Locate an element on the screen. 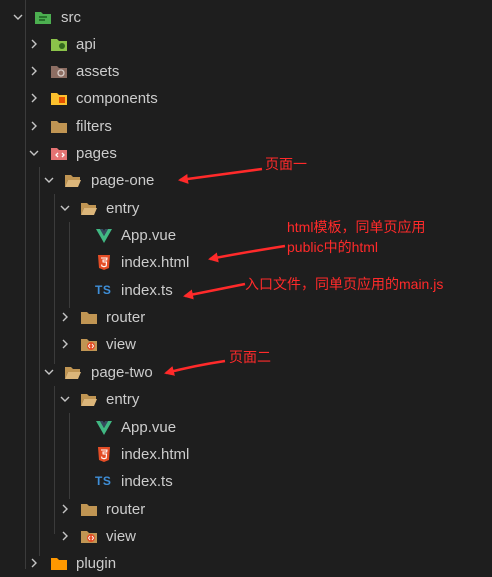  arrow-page-two is located at coordinates (195, 367).